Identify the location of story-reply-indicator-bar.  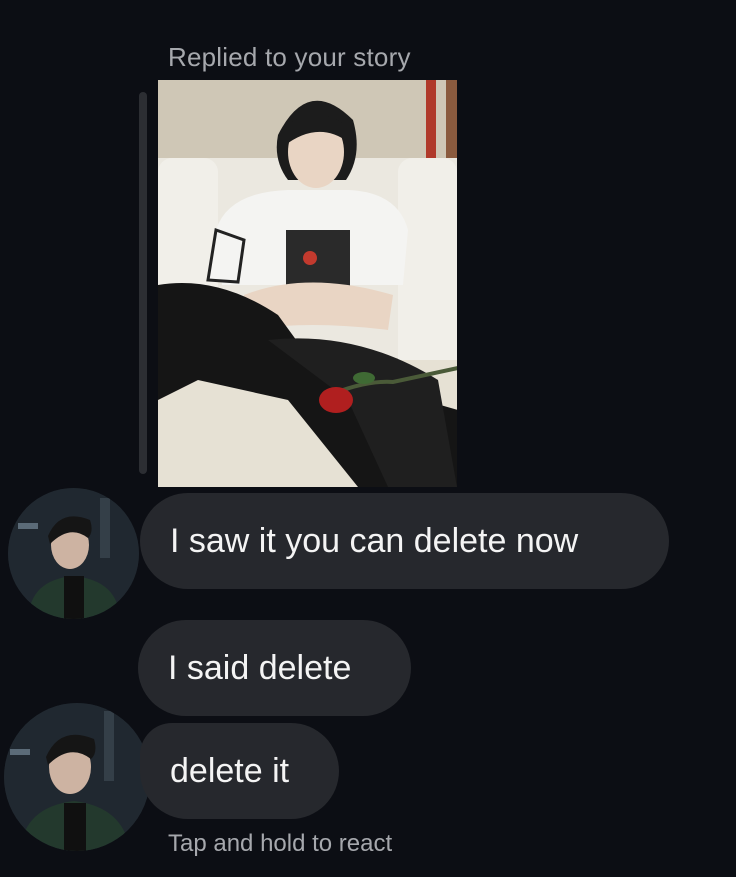
(143, 283).